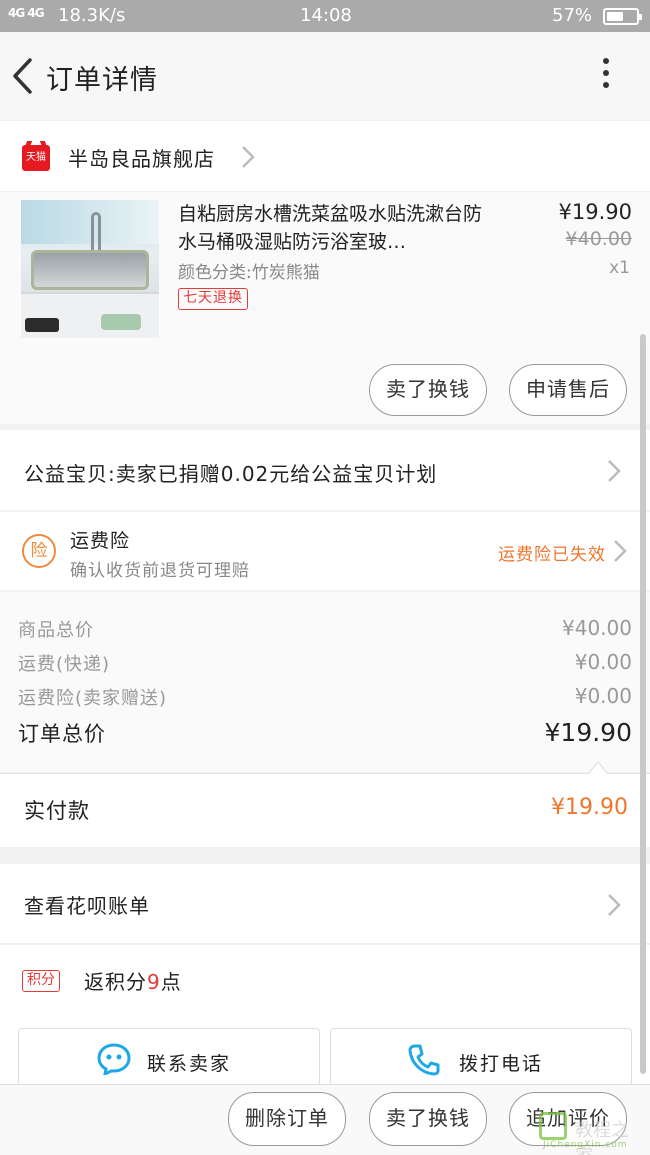  What do you see at coordinates (160, 571) in the screenshot?
I see `freight-insurance-subtitle: 确认收货前退货可理赔` at bounding box center [160, 571].